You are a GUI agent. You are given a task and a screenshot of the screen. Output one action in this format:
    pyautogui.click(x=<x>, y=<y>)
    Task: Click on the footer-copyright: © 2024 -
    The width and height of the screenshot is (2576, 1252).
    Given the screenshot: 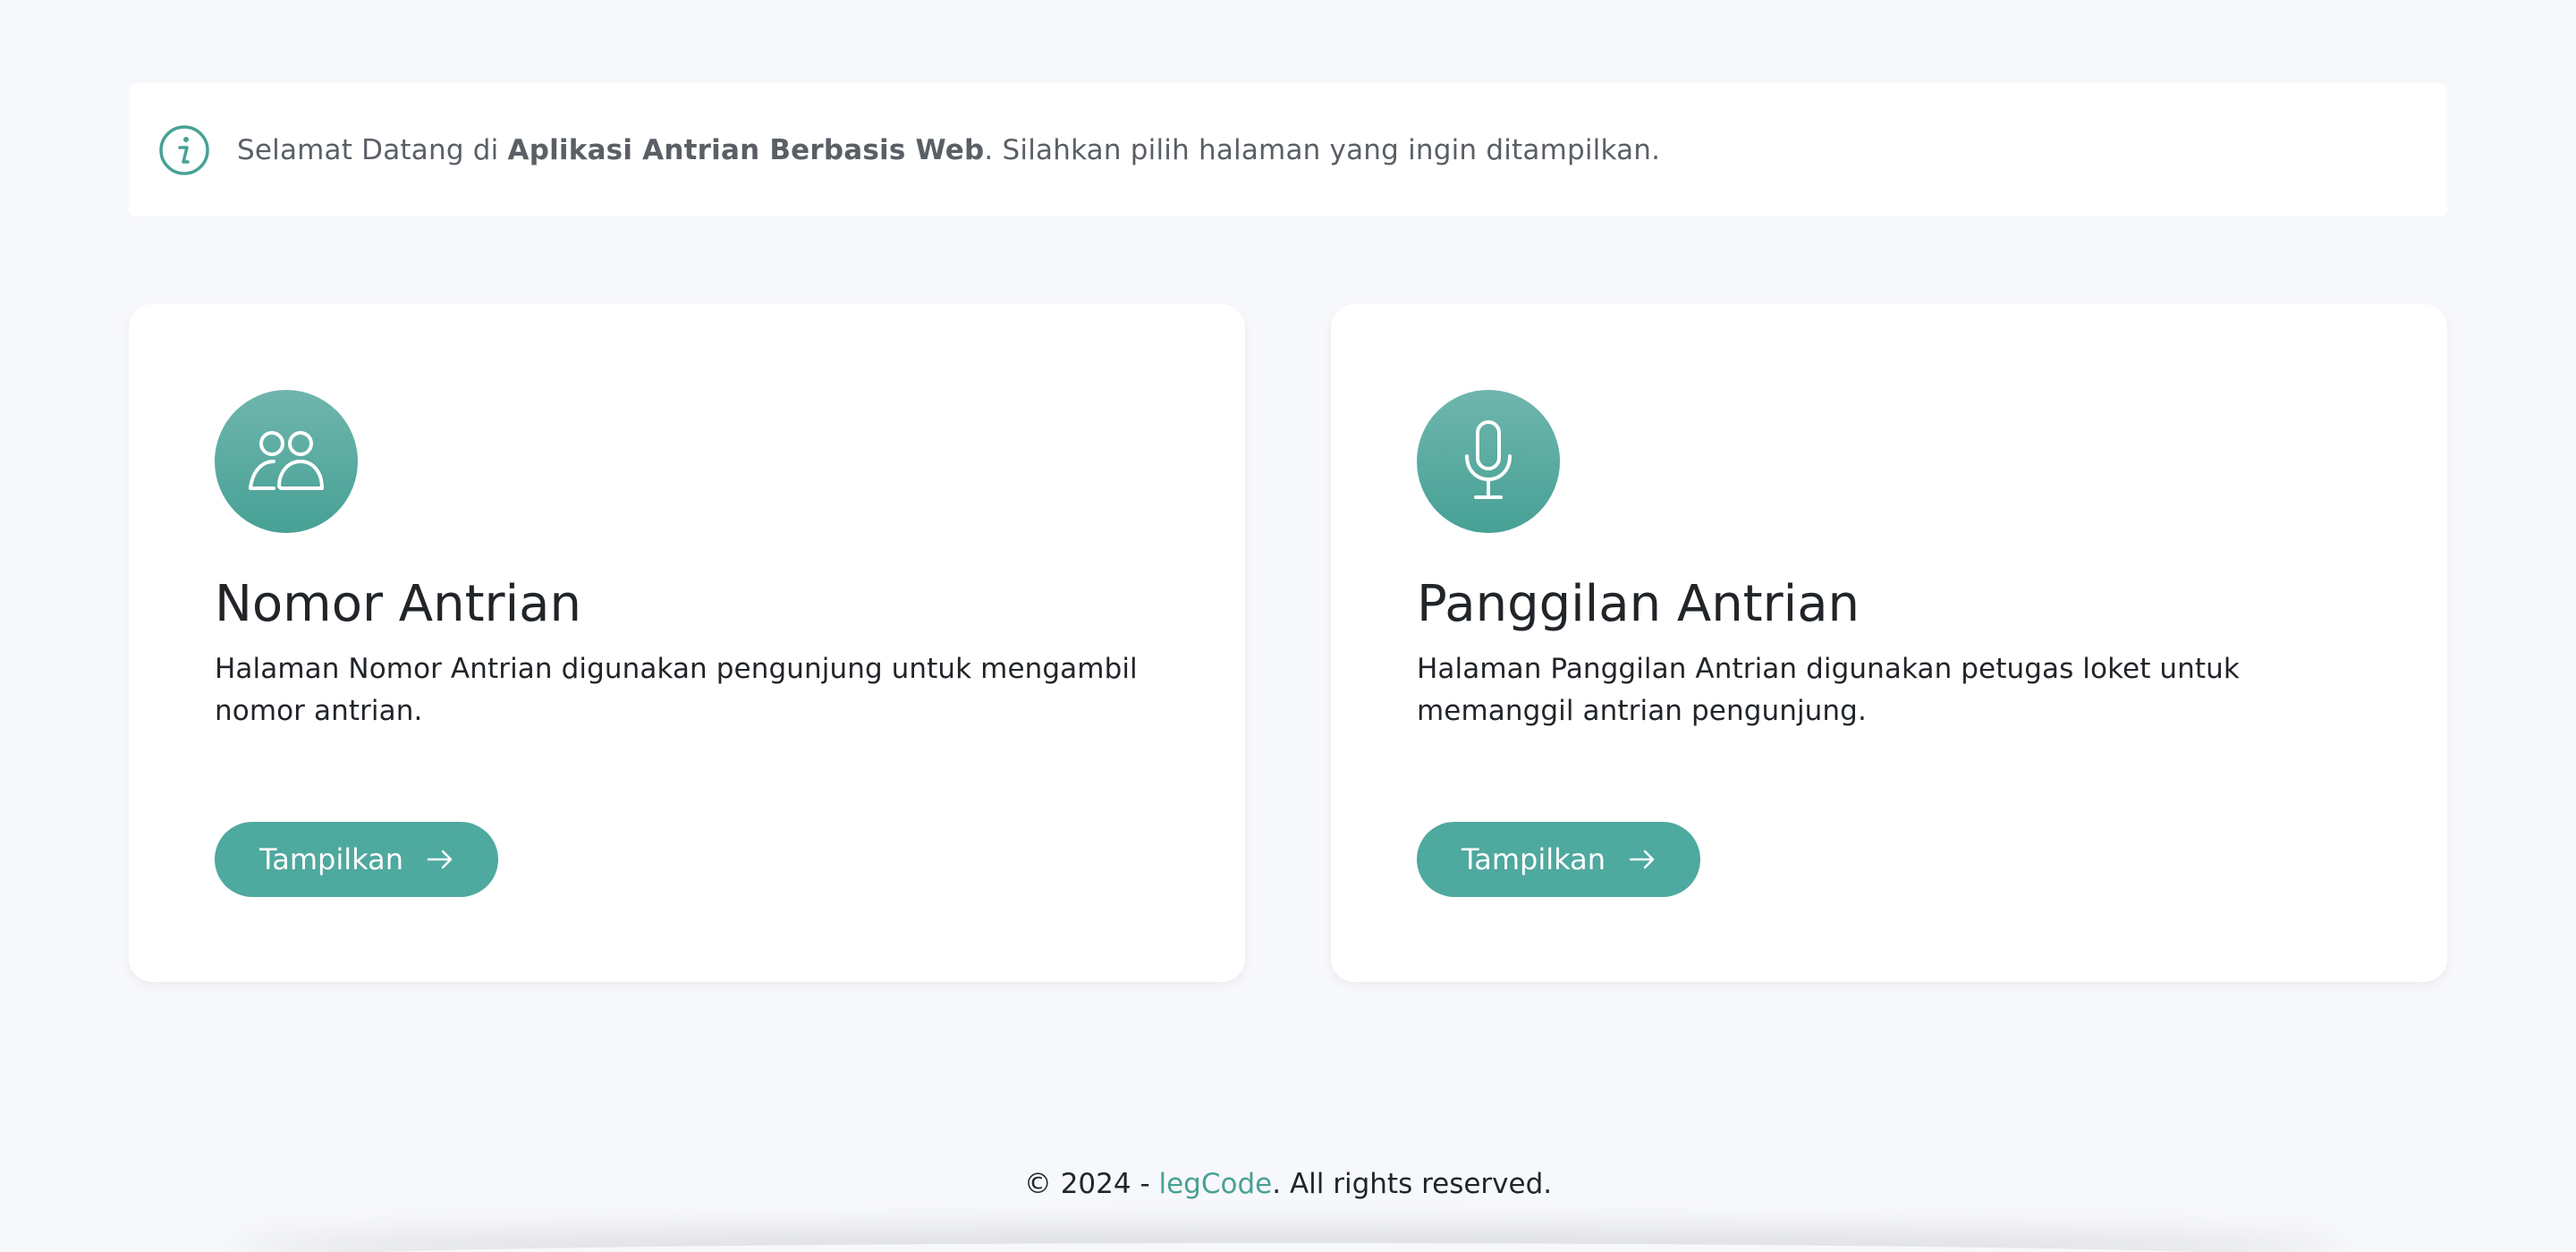 What is the action you would take?
    pyautogui.click(x=1091, y=1184)
    